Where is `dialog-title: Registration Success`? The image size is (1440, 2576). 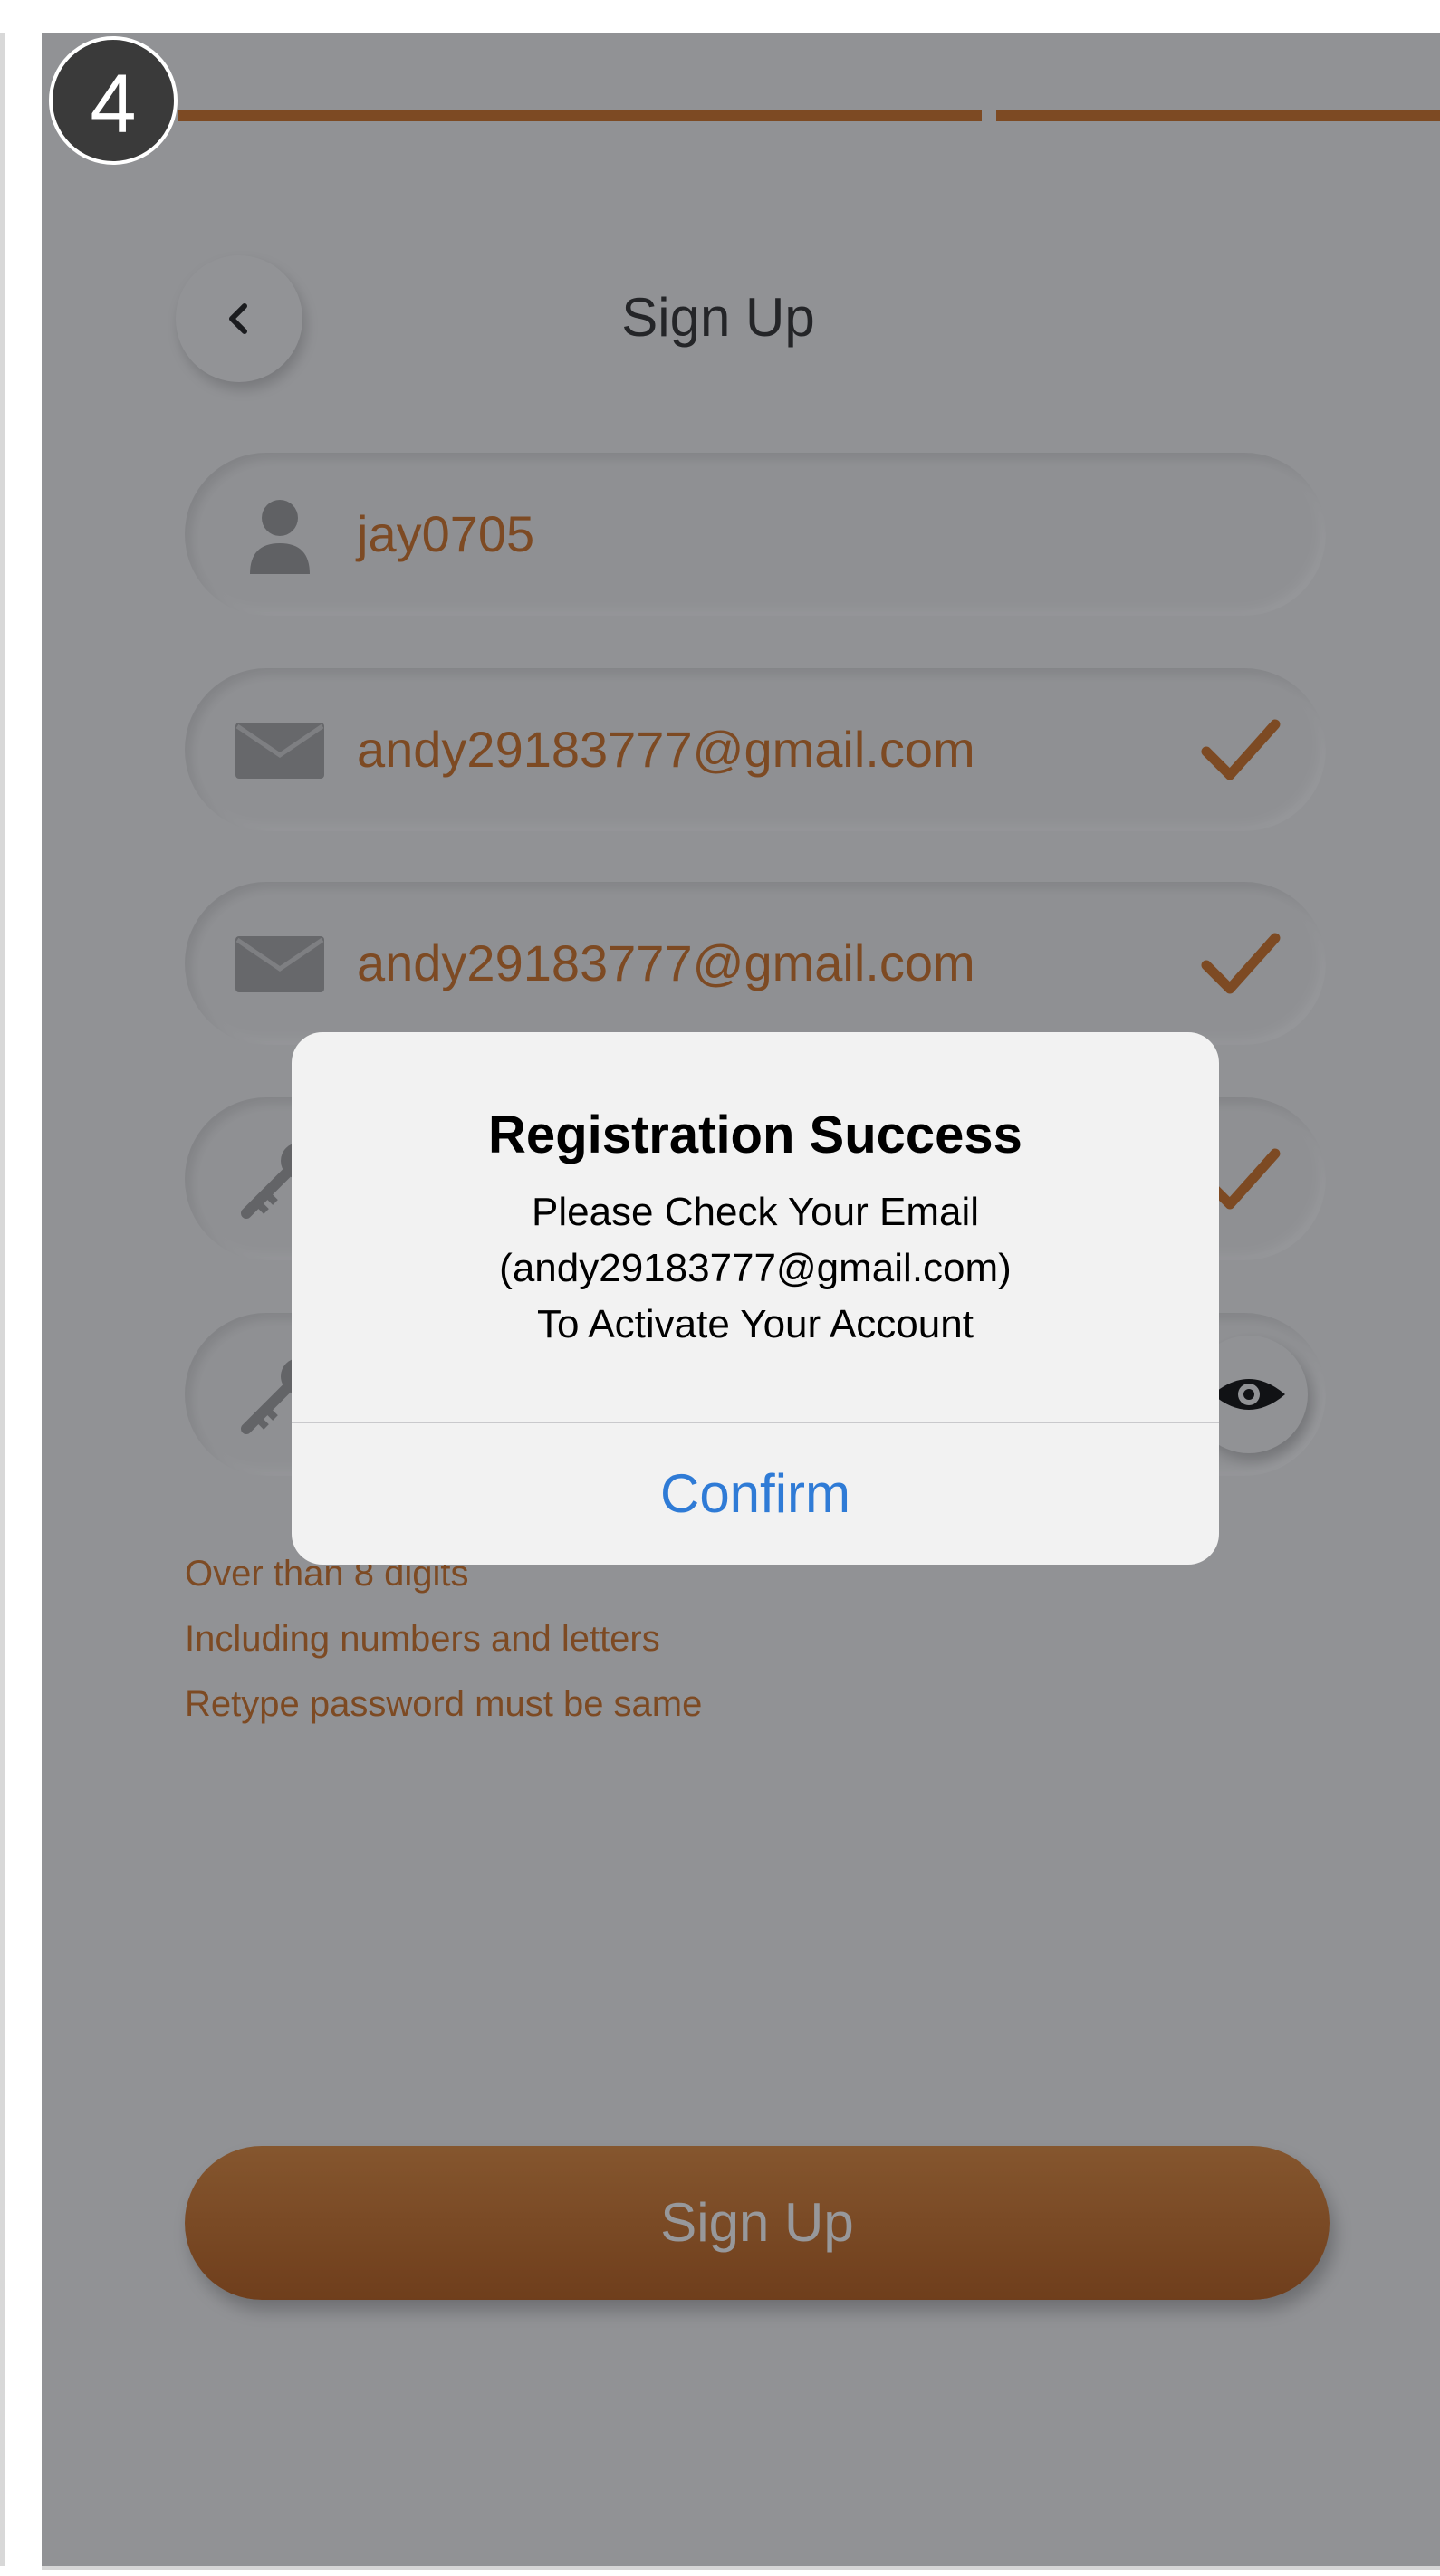 dialog-title: Registration Success is located at coordinates (755, 1135).